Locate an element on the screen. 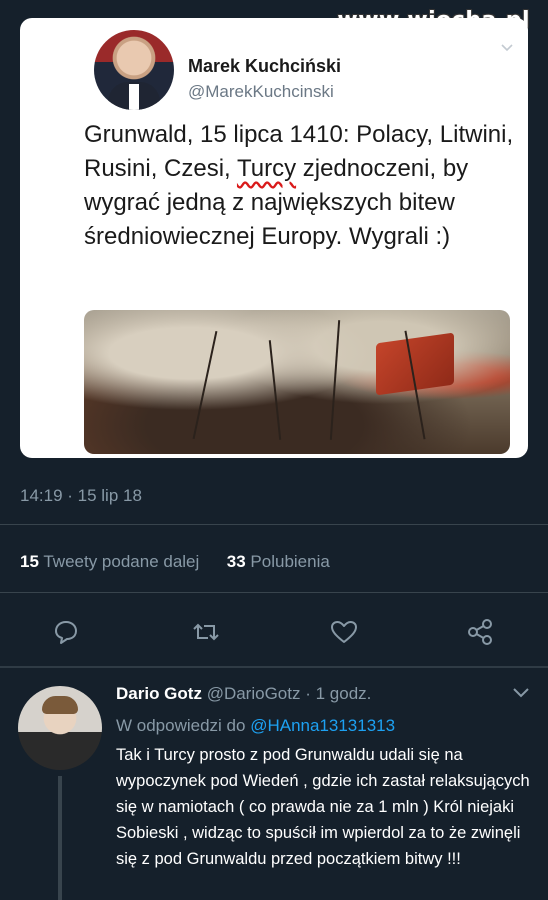 Image resolution: width=548 pixels, height=900 pixels. retweets-count: 15 is located at coordinates (29, 561).